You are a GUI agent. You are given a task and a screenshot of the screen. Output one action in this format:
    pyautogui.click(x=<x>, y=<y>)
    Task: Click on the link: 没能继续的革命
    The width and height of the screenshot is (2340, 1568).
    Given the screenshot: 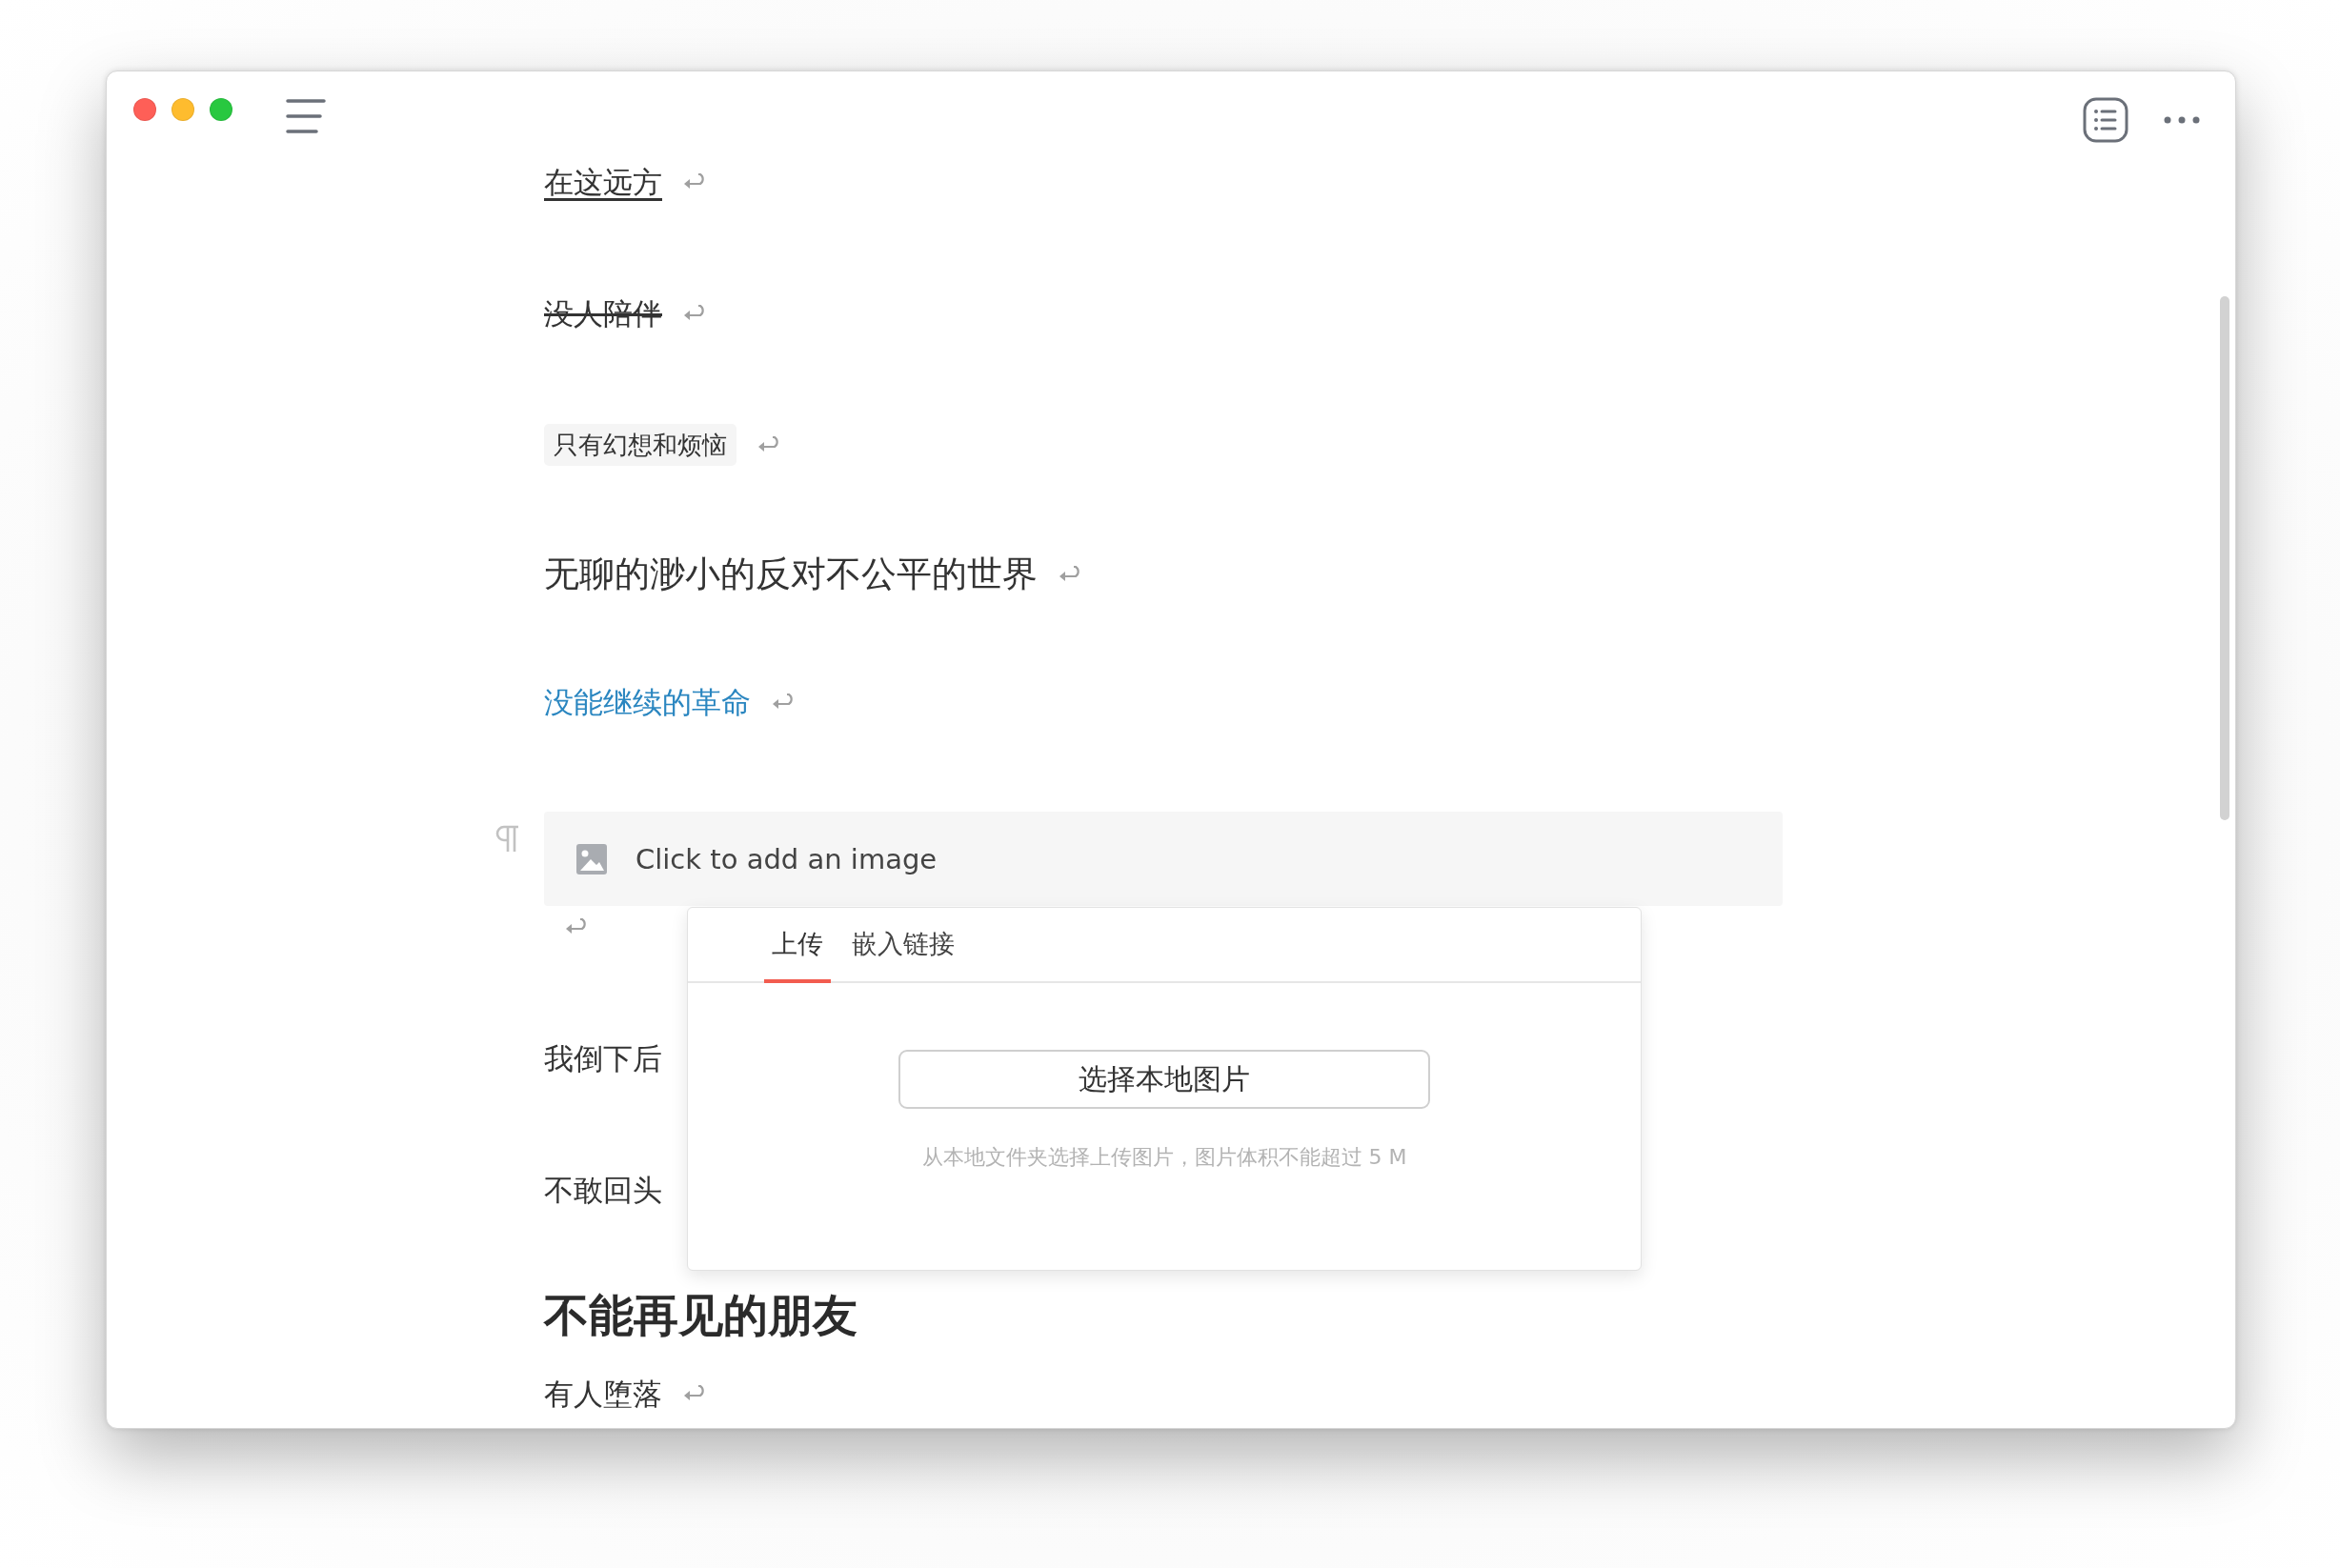 What is the action you would take?
    pyautogui.click(x=647, y=702)
    